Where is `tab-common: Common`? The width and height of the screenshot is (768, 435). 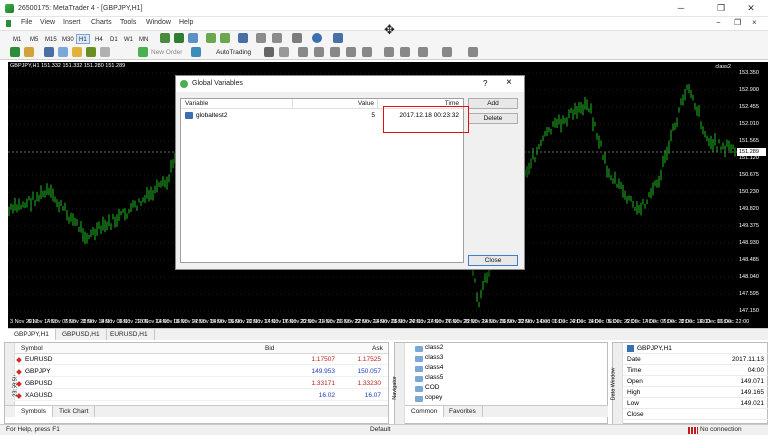 tab-common: Common is located at coordinates (425, 411).